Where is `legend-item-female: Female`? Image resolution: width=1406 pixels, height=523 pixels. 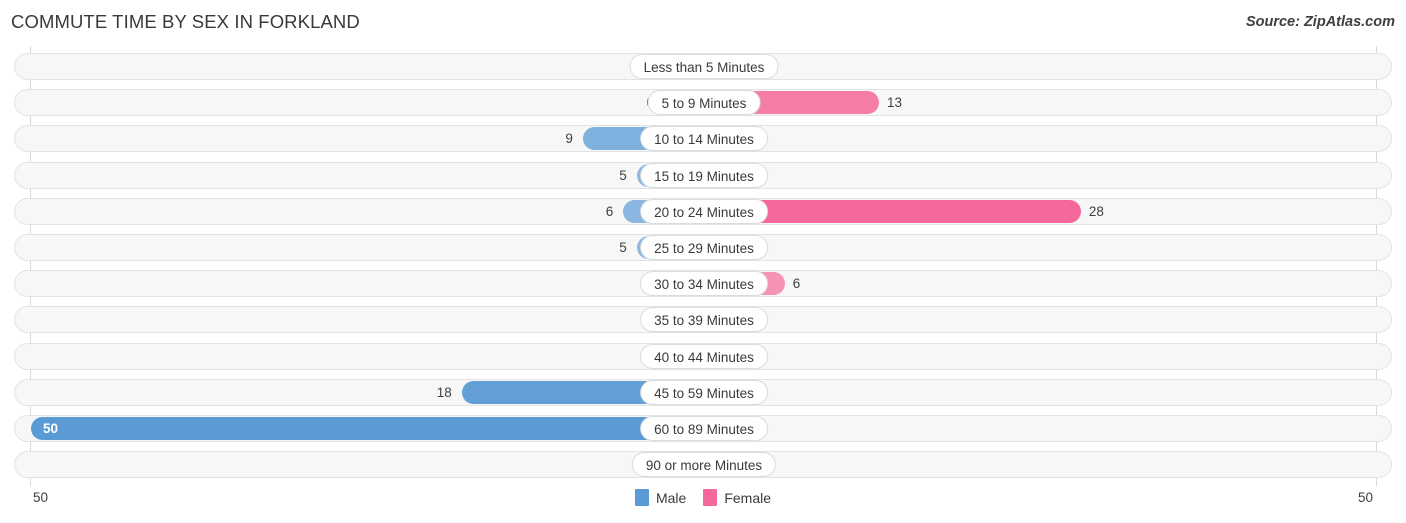 legend-item-female: Female is located at coordinates (737, 497).